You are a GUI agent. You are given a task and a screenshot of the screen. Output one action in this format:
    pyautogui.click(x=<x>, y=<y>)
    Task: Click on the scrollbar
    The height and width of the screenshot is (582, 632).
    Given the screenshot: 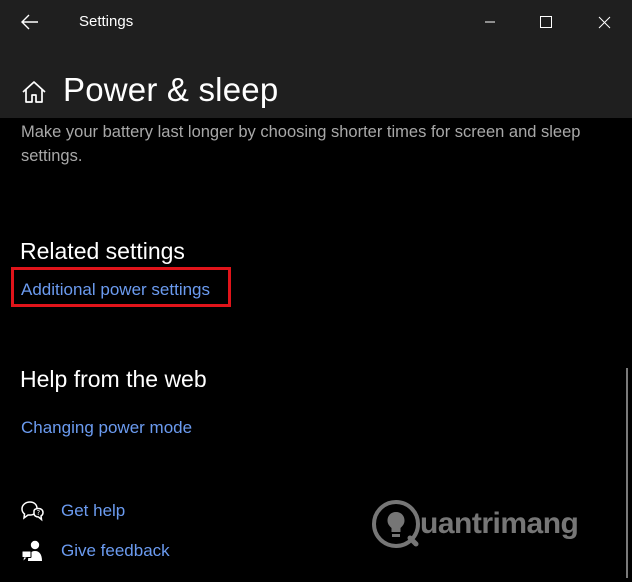 What is the action you would take?
    pyautogui.click(x=627, y=473)
    